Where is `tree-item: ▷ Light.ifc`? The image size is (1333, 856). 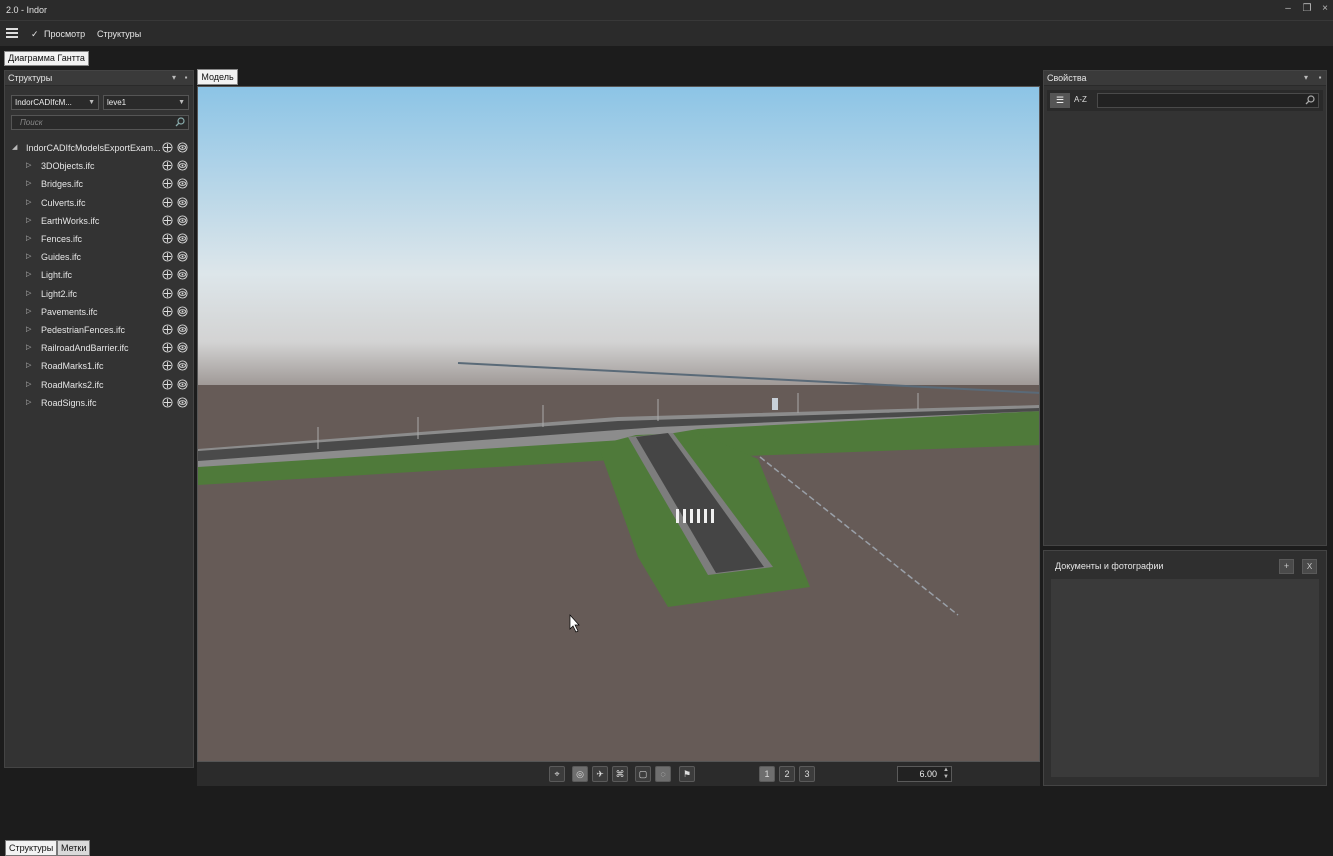 tree-item: ▷ Light.ifc is located at coordinates (99, 275).